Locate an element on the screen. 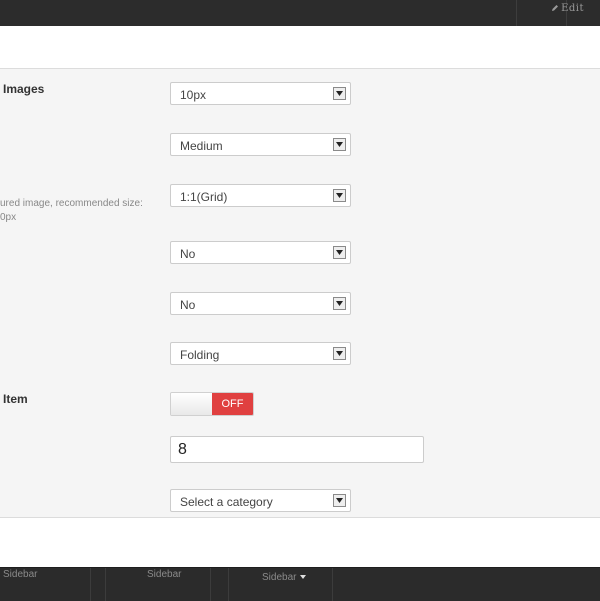  toggle-off-label: OFF is located at coordinates (232, 404).